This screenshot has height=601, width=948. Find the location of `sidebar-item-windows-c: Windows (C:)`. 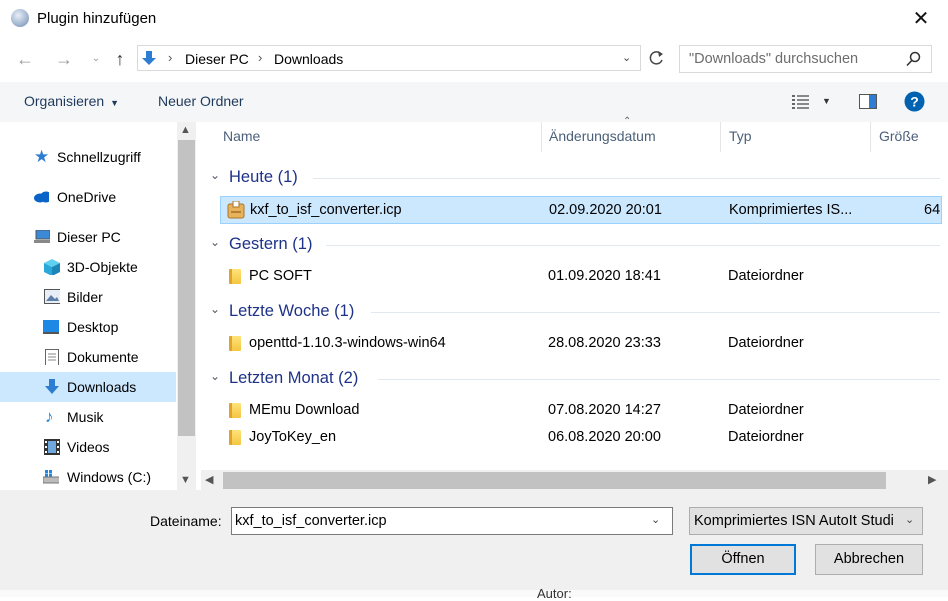

sidebar-item-windows-c: Windows (C:) is located at coordinates (88, 476).